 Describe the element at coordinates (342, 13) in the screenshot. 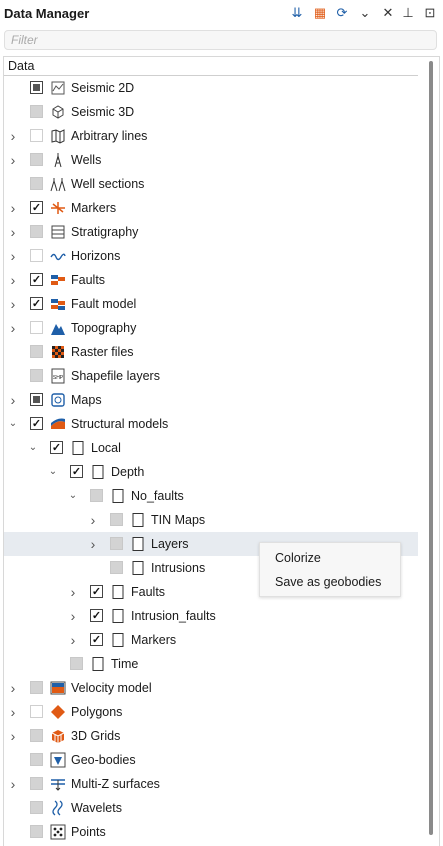

I see `refresh-icon: ⟳` at that location.